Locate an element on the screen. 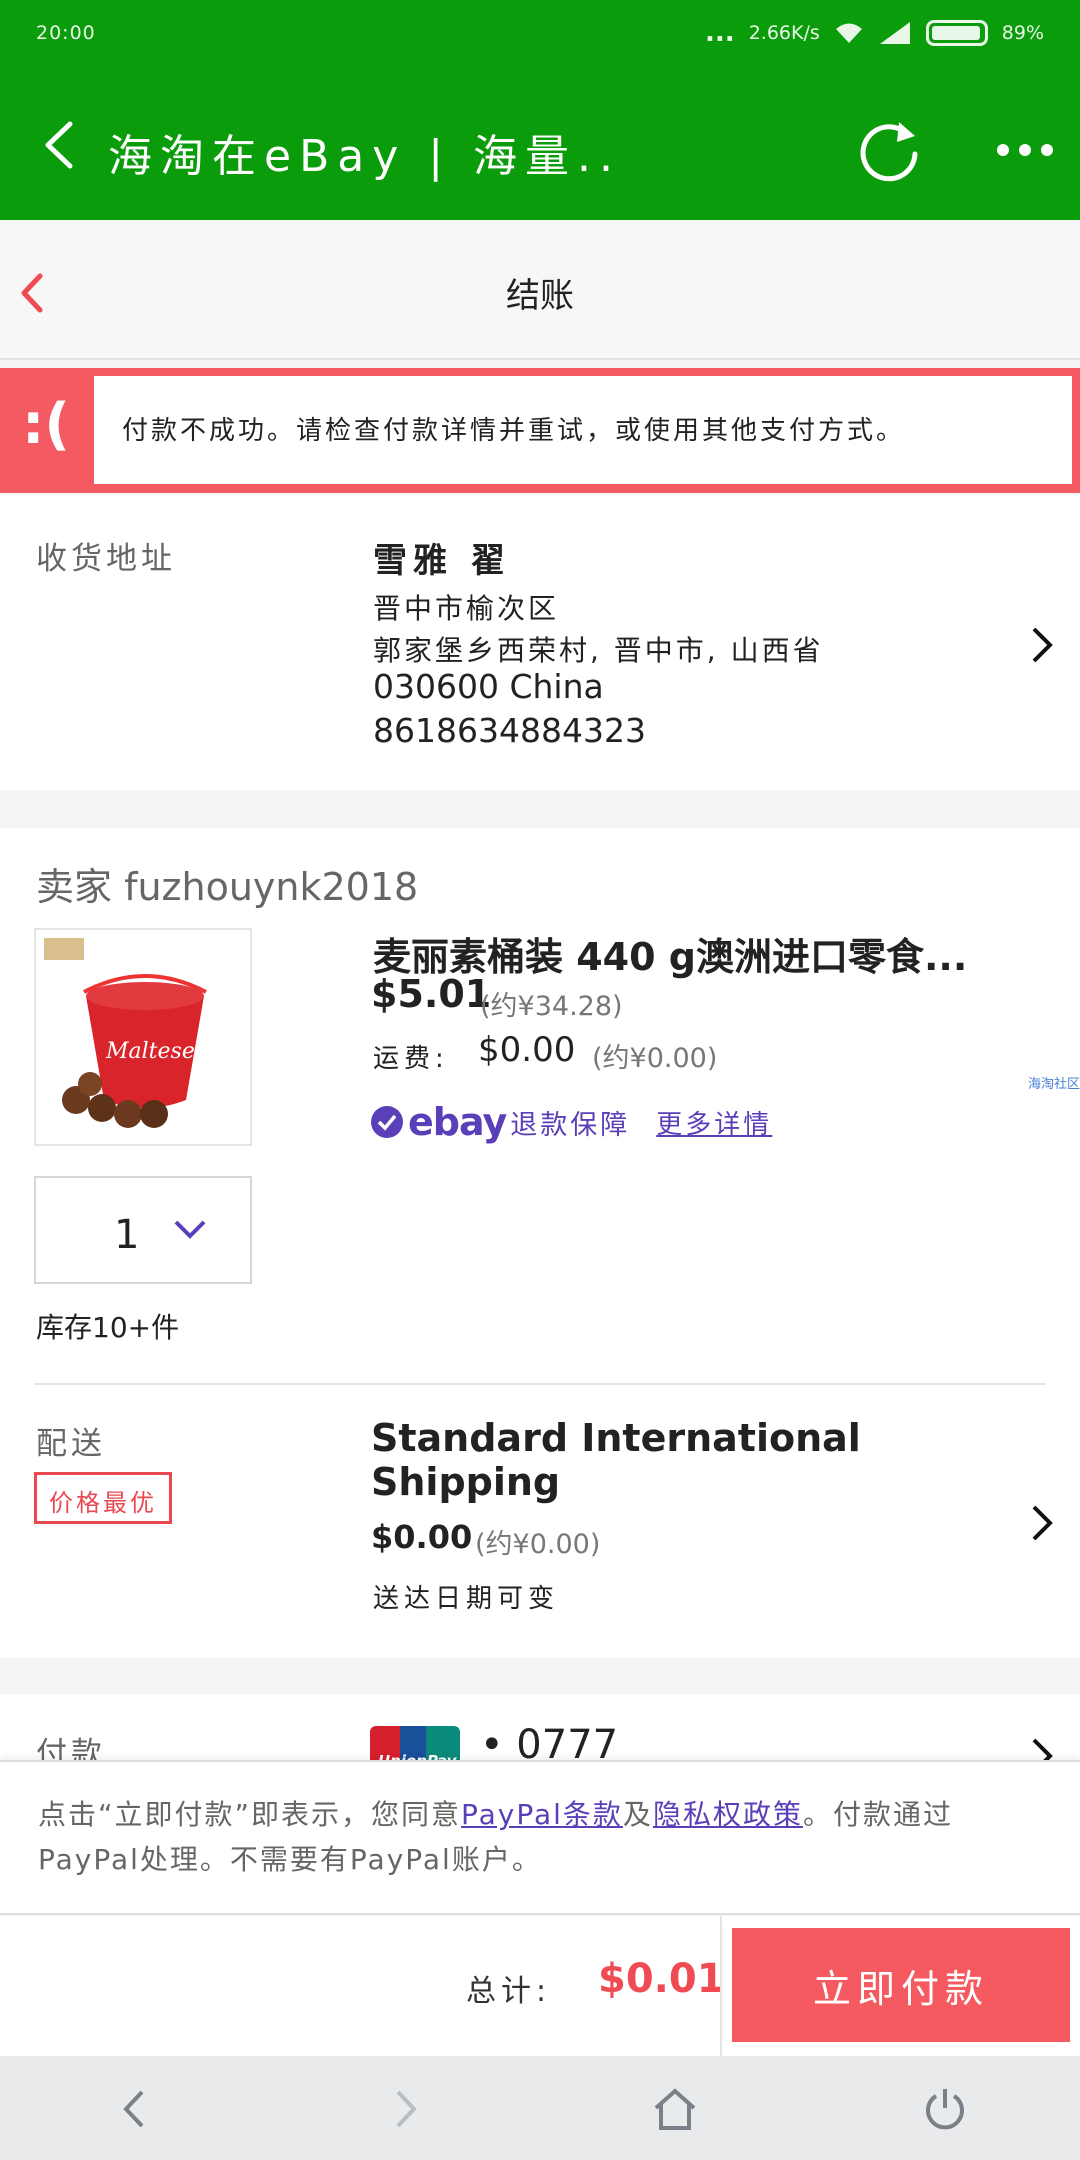  chevron-down-icon is located at coordinates (190, 1229).